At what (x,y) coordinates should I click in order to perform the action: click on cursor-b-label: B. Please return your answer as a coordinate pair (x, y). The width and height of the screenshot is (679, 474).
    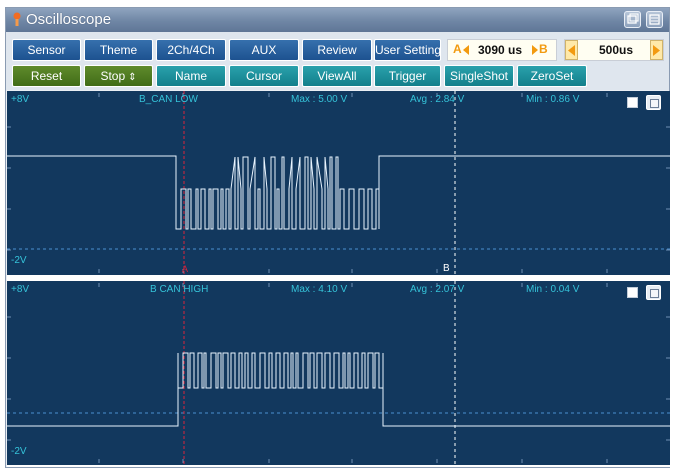
    Looking at the image, I should click on (543, 49).